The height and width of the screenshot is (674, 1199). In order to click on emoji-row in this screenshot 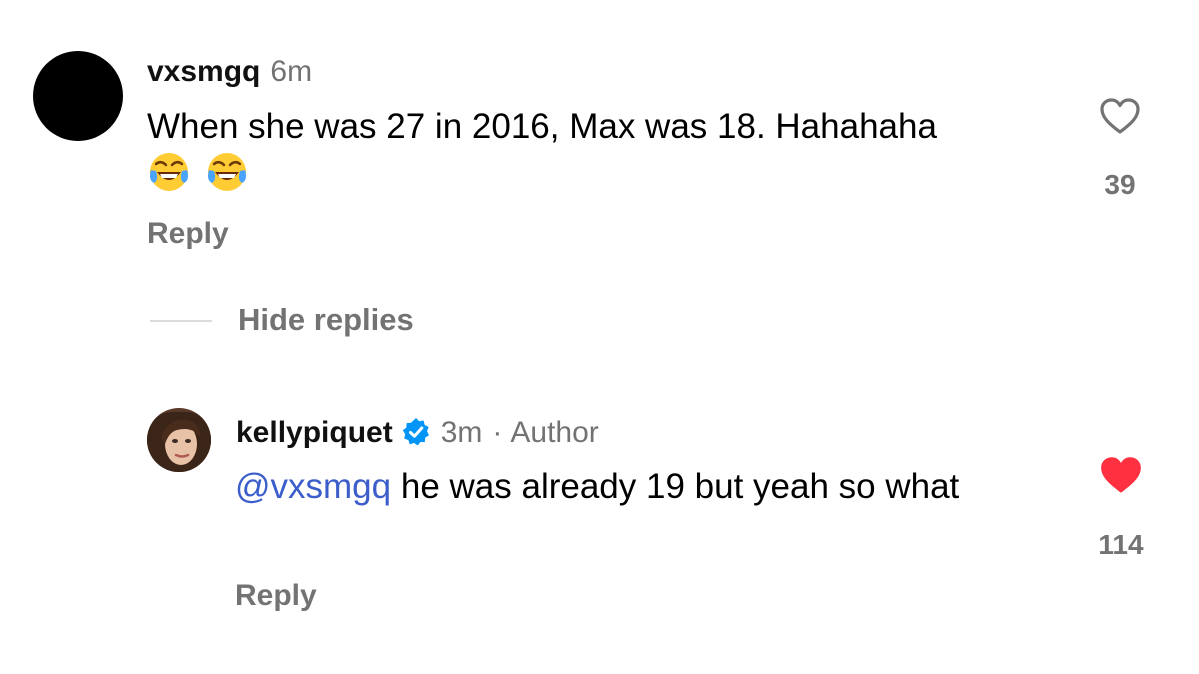, I will do `click(205, 172)`.